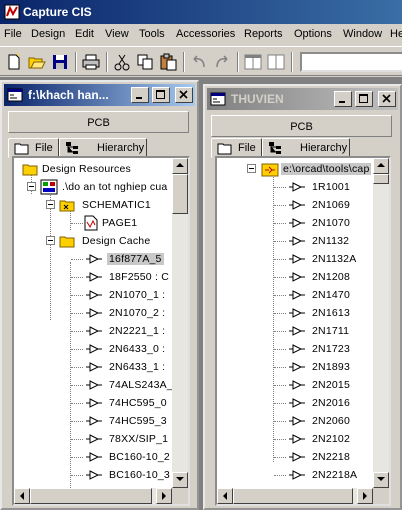 Image resolution: width=402 pixels, height=510 pixels. I want to click on tree-item-schematic1: SCHEMATIC1, so click(103, 205).